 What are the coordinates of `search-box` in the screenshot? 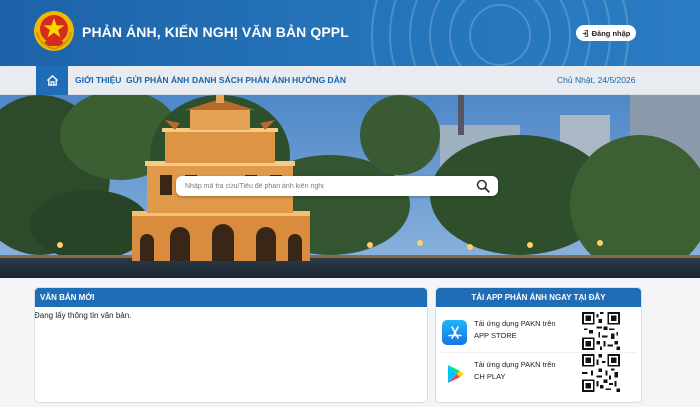 It's located at (337, 186).